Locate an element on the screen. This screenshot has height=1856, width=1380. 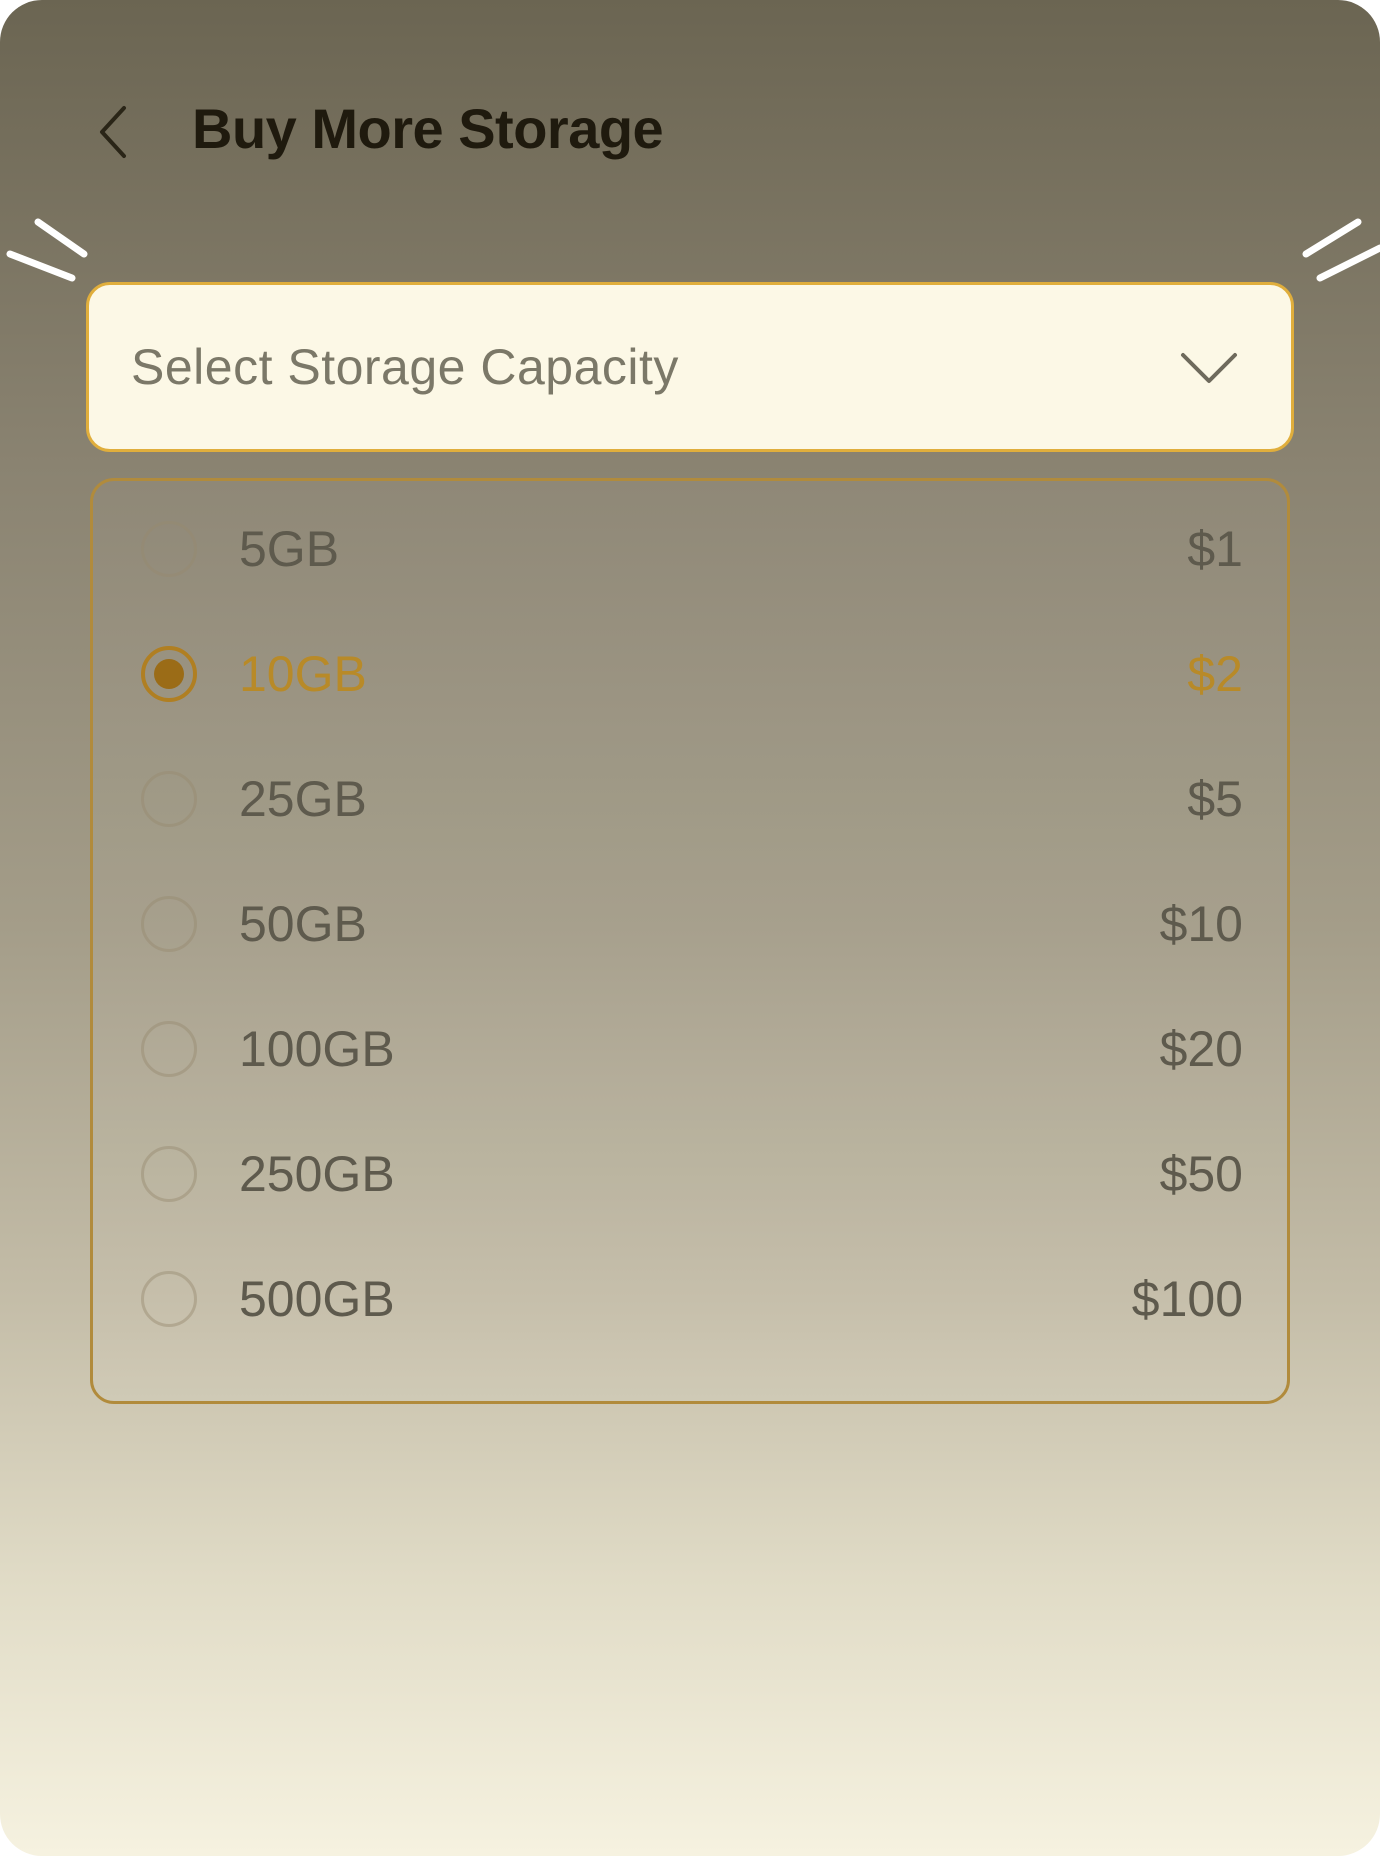
option-250gb: 250GB $50 is located at coordinates (690, 1174).